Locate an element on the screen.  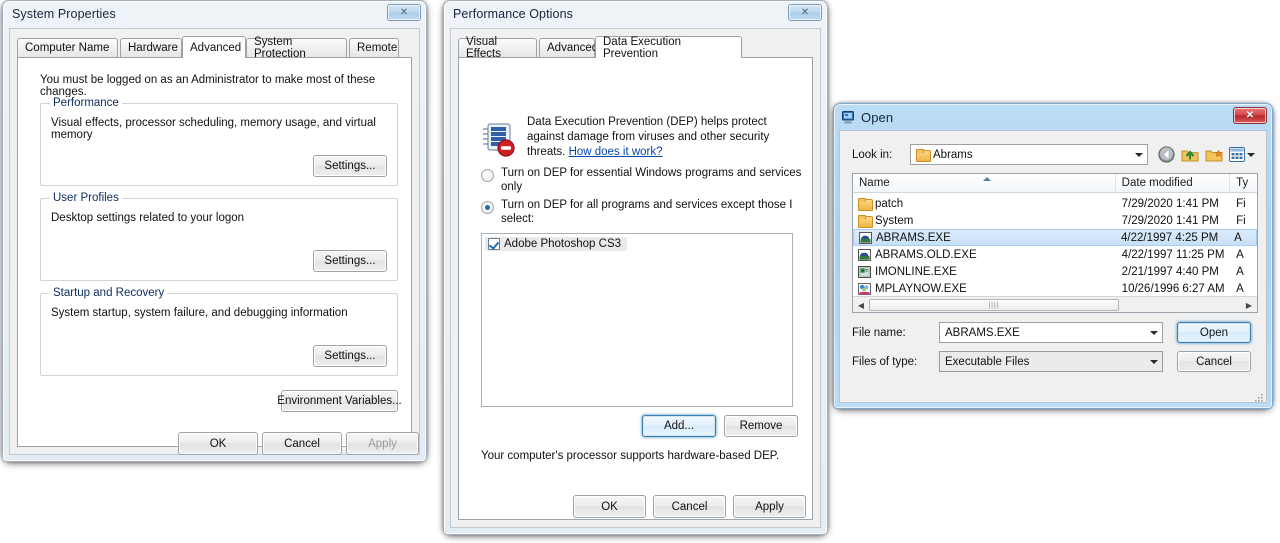
tank-app-icon is located at coordinates (865, 237).